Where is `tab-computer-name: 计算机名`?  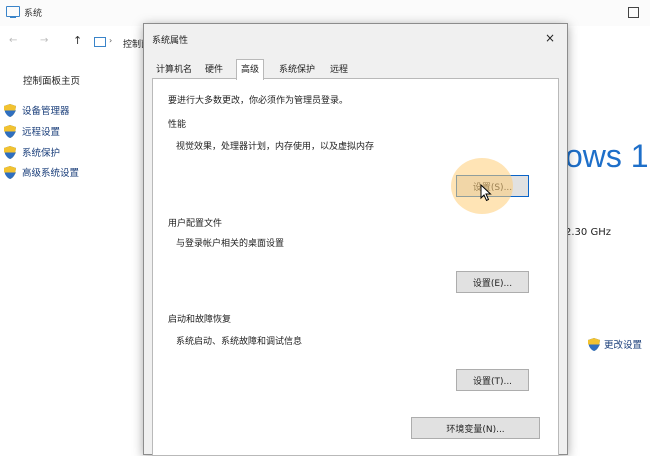 tab-computer-name: 计算机名 is located at coordinates (174, 70).